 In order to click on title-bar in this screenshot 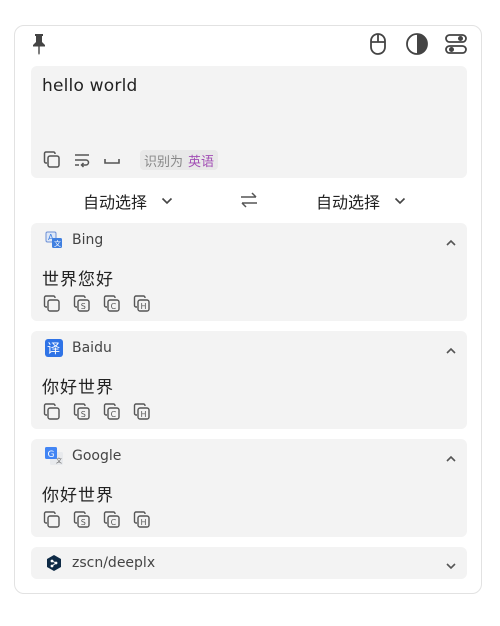, I will do `click(248, 44)`.